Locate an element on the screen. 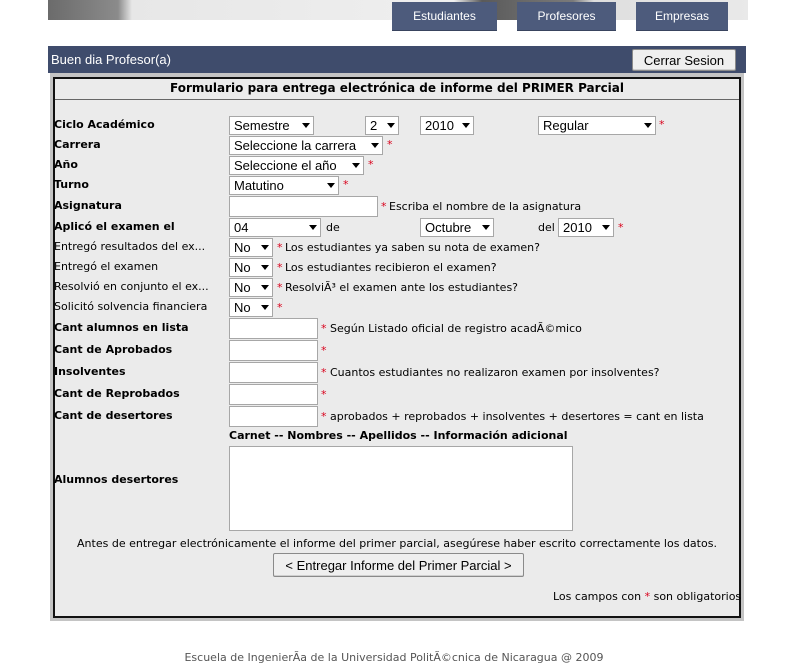 The height and width of the screenshot is (672, 788). ciclo-numero-value: 2 is located at coordinates (374, 125).